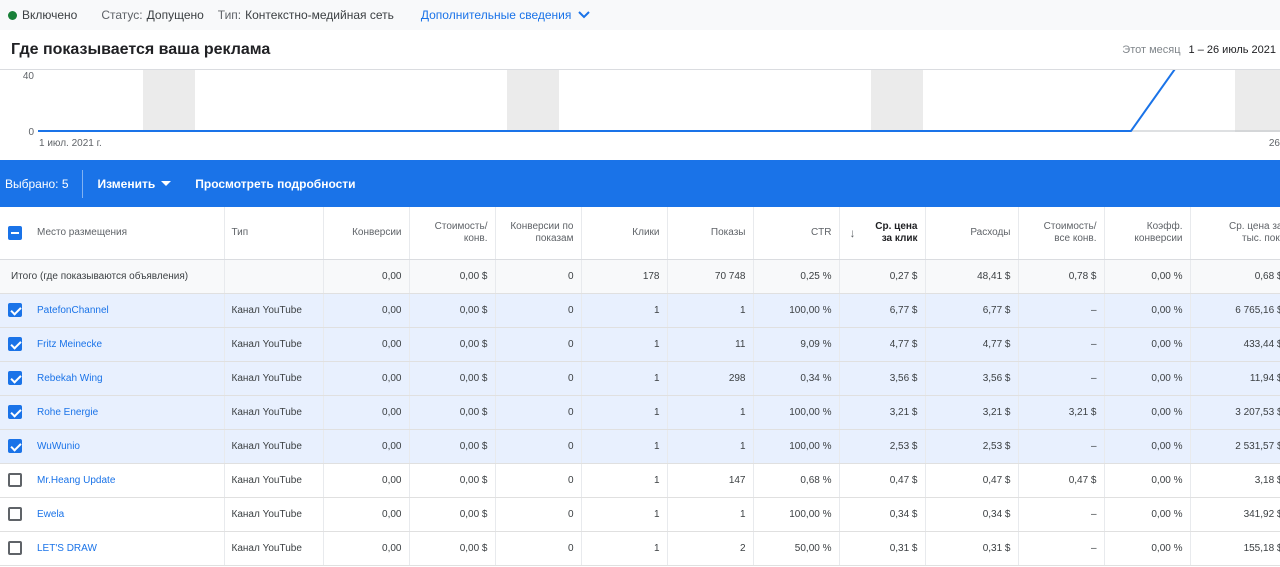  Describe the element at coordinates (127, 344) in the screenshot. I see `placement-link: Fritz Meinecke` at that location.